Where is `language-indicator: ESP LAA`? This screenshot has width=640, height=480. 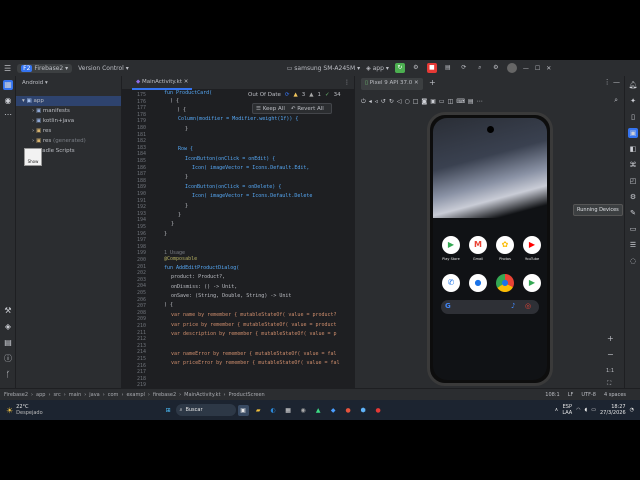 language-indicator: ESP LAA is located at coordinates (567, 410).